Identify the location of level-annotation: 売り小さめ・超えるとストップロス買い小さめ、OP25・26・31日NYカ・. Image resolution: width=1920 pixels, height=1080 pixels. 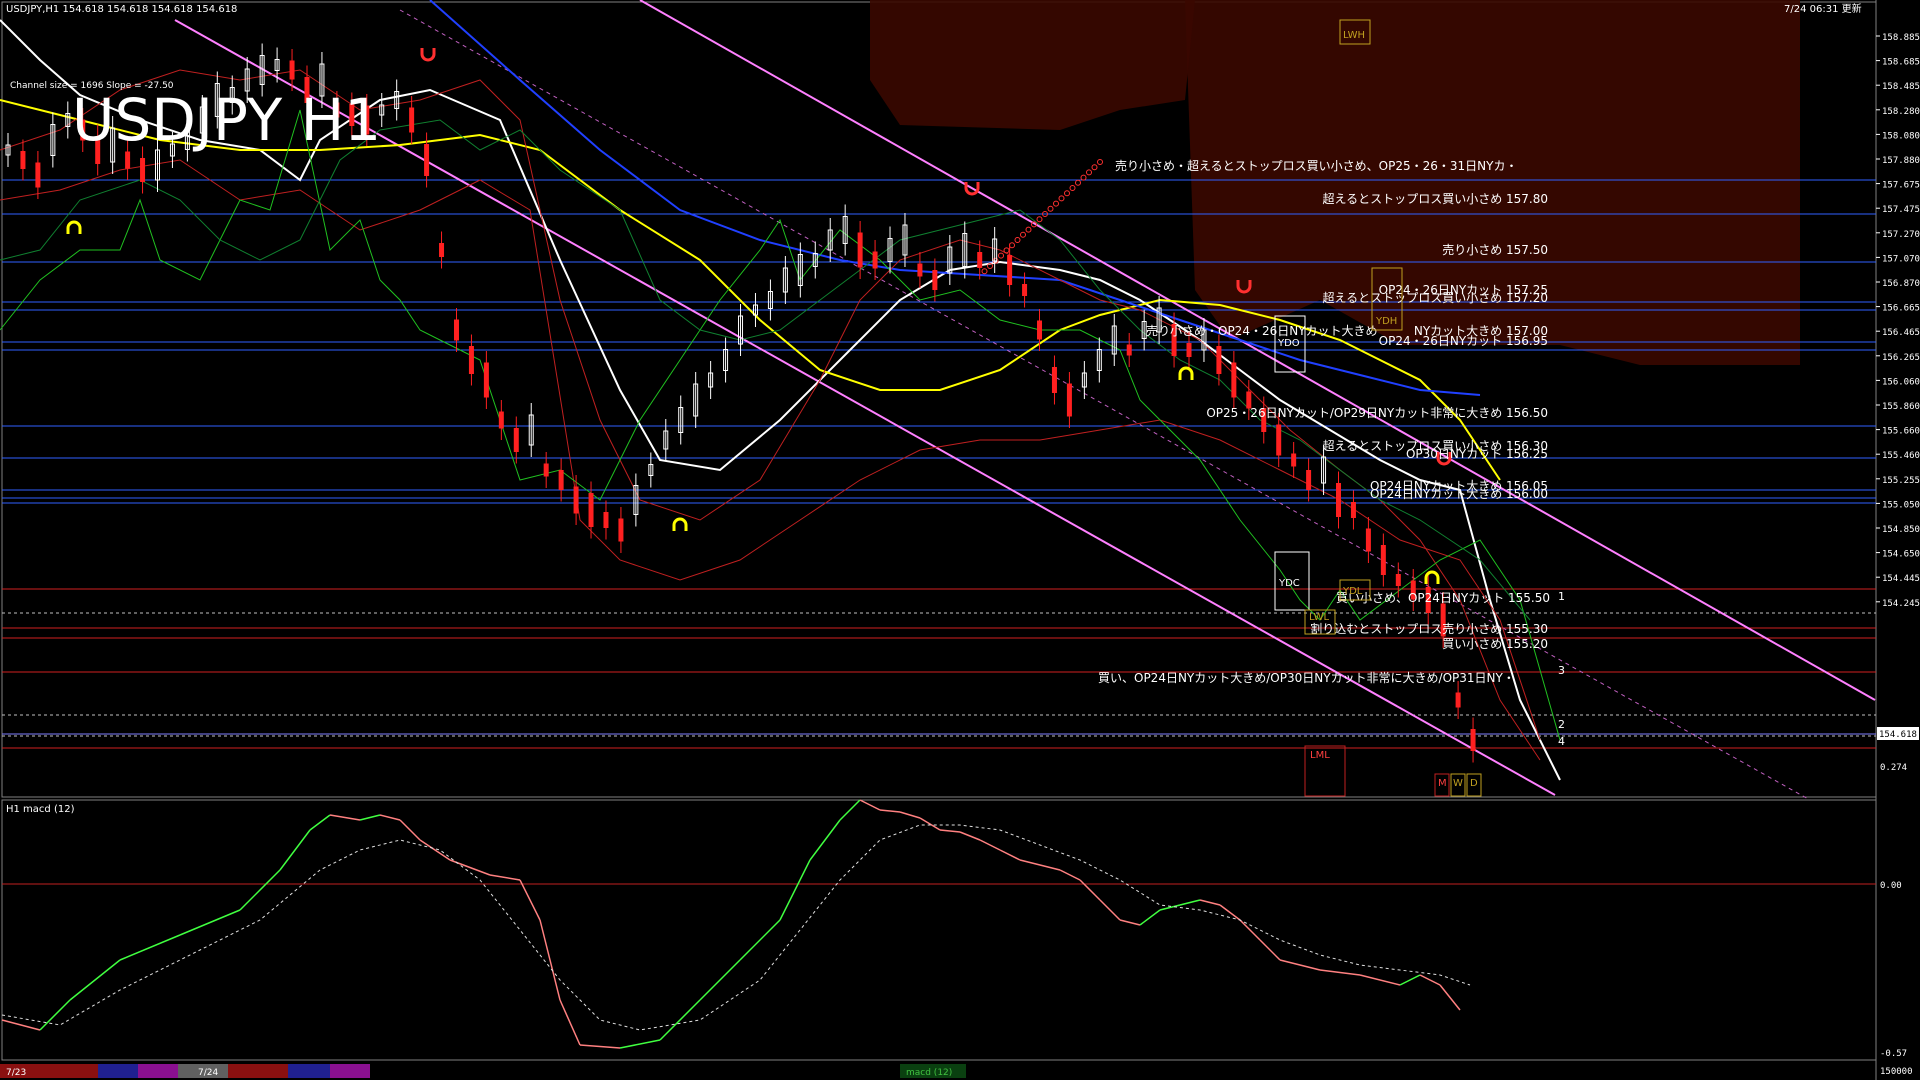
(1316, 165).